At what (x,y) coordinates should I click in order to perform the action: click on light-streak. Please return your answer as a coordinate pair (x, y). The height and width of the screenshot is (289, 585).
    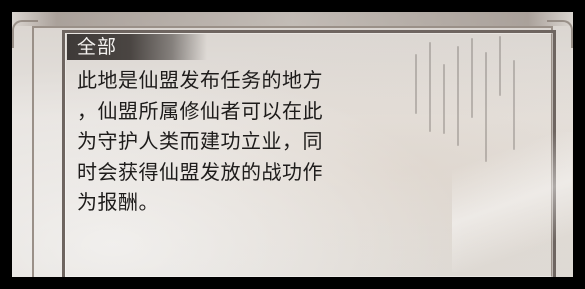
    Looking at the image, I should click on (512, 202).